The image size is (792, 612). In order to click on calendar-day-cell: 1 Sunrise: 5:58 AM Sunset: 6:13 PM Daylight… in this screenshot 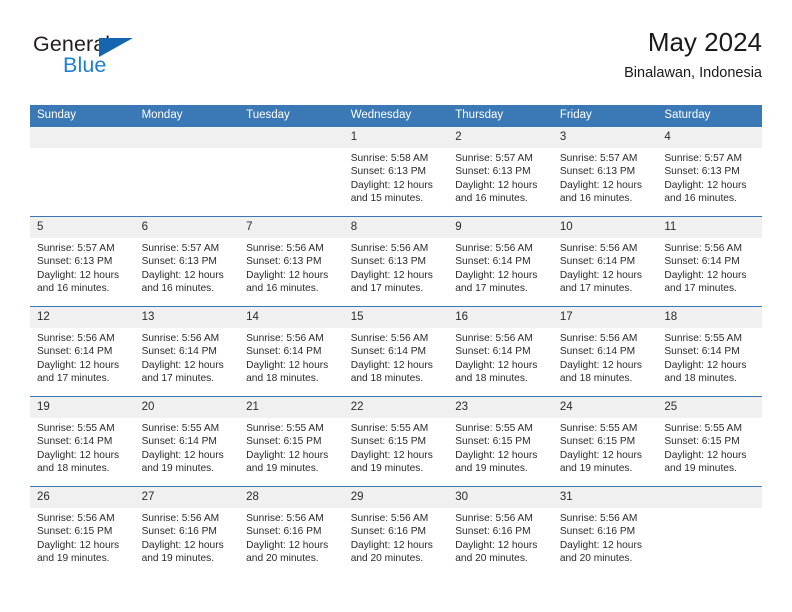, I will do `click(396, 171)`.